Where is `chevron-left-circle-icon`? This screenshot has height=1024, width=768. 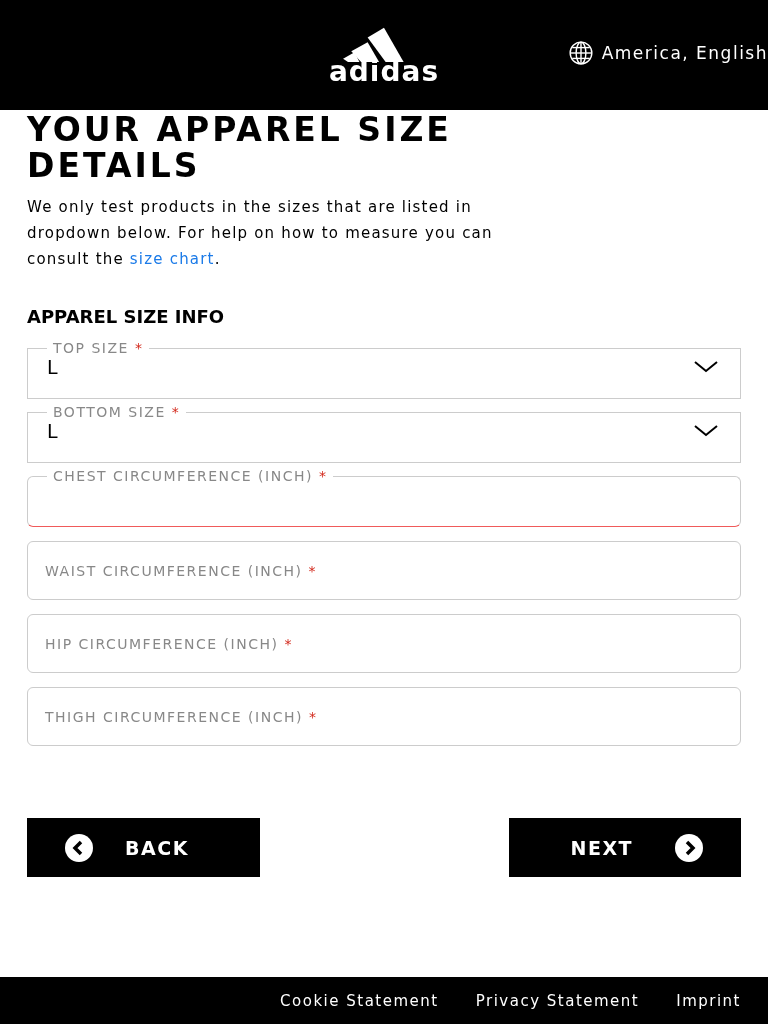 chevron-left-circle-icon is located at coordinates (79, 847).